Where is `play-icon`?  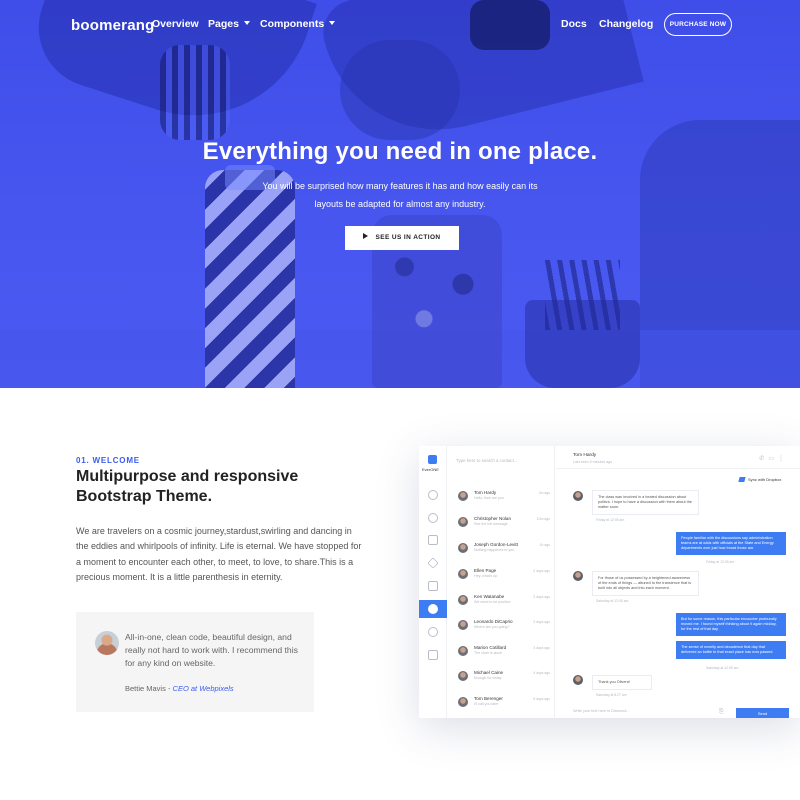 play-icon is located at coordinates (366, 236).